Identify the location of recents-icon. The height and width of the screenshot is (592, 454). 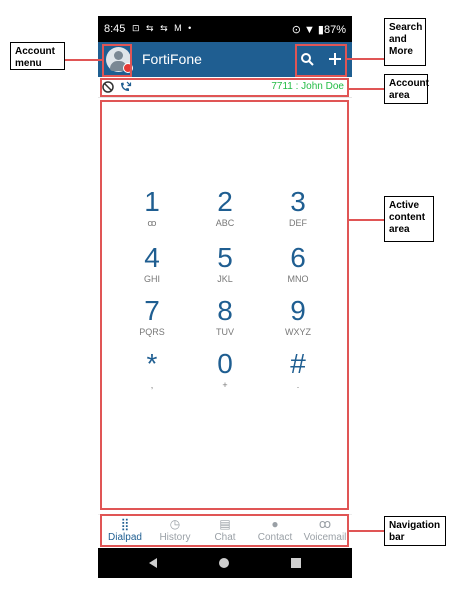
(296, 563).